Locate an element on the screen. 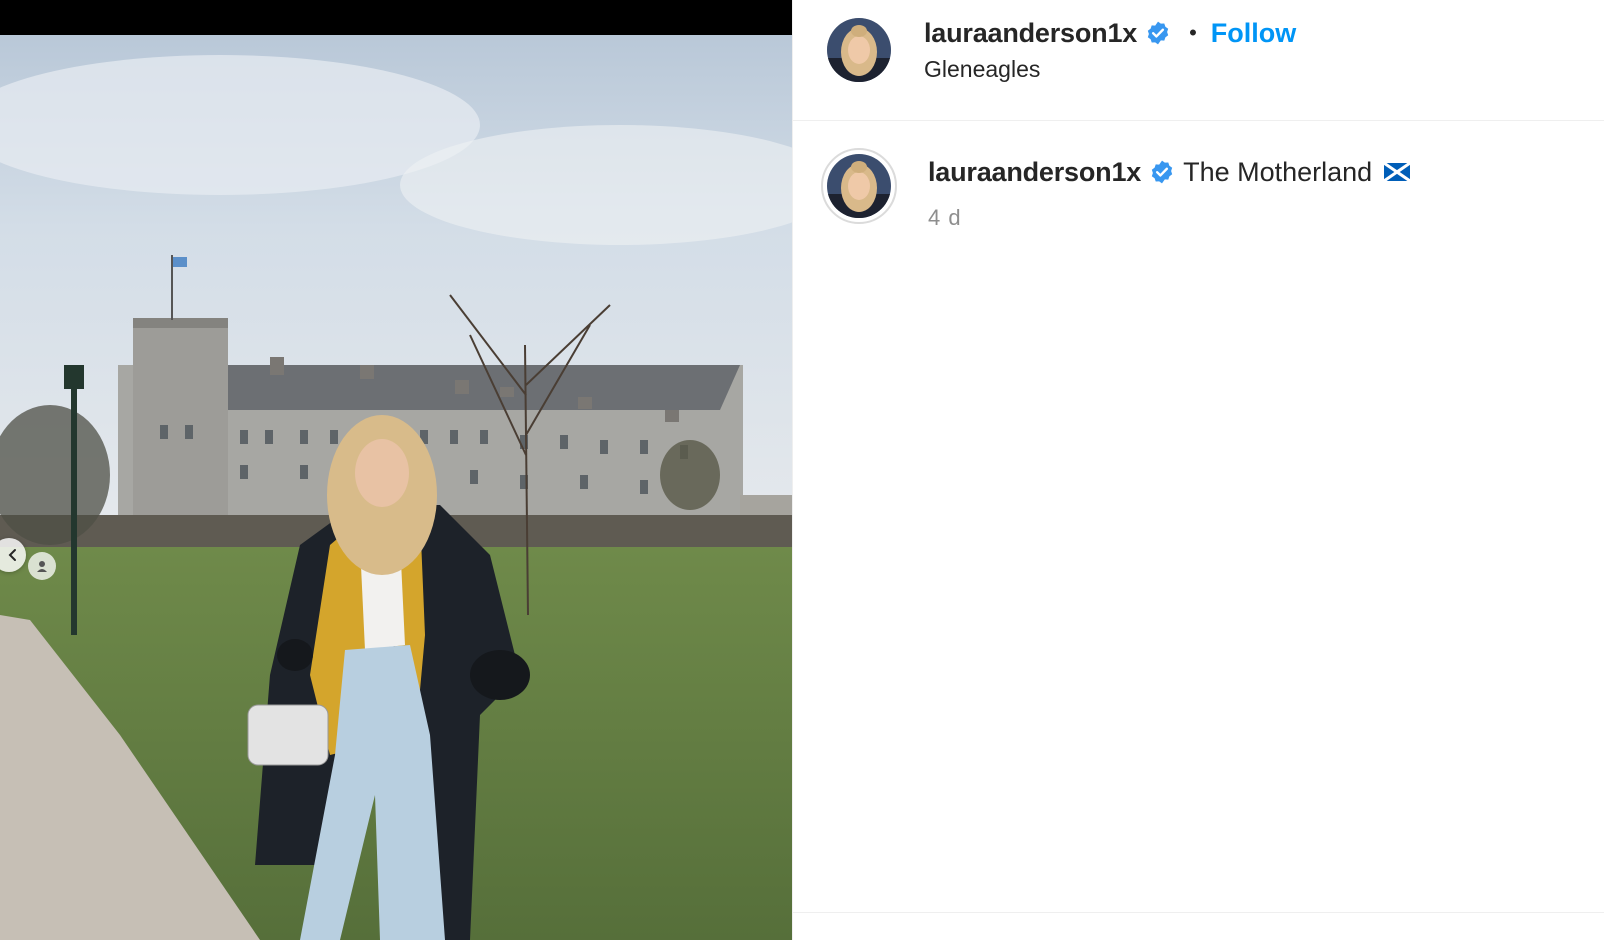 This screenshot has height=940, width=1604. tag-indicator-button is located at coordinates (42, 566).